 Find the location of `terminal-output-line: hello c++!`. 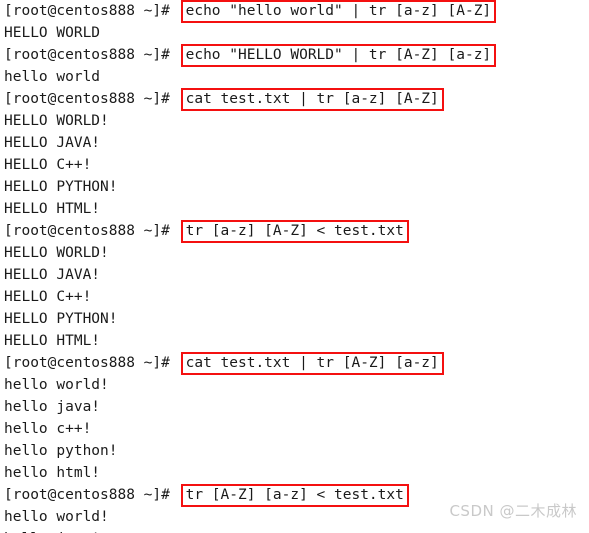

terminal-output-line: hello c++! is located at coordinates (296, 429).